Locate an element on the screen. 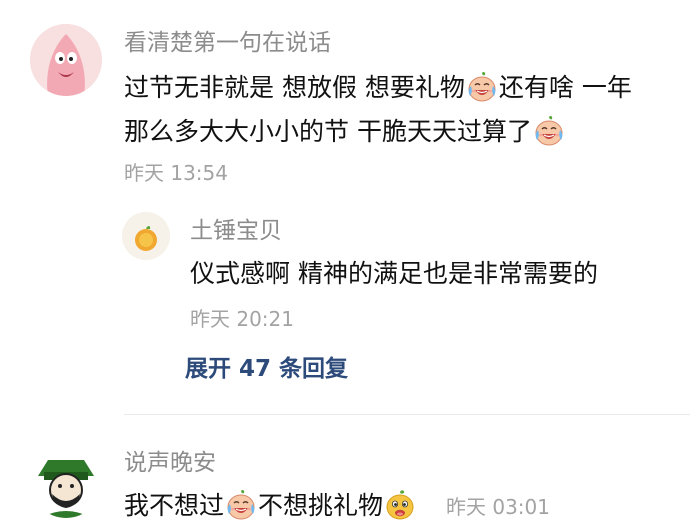 The width and height of the screenshot is (690, 531). comment-2-text-part2: 不想挑礼物 is located at coordinates (321, 505).